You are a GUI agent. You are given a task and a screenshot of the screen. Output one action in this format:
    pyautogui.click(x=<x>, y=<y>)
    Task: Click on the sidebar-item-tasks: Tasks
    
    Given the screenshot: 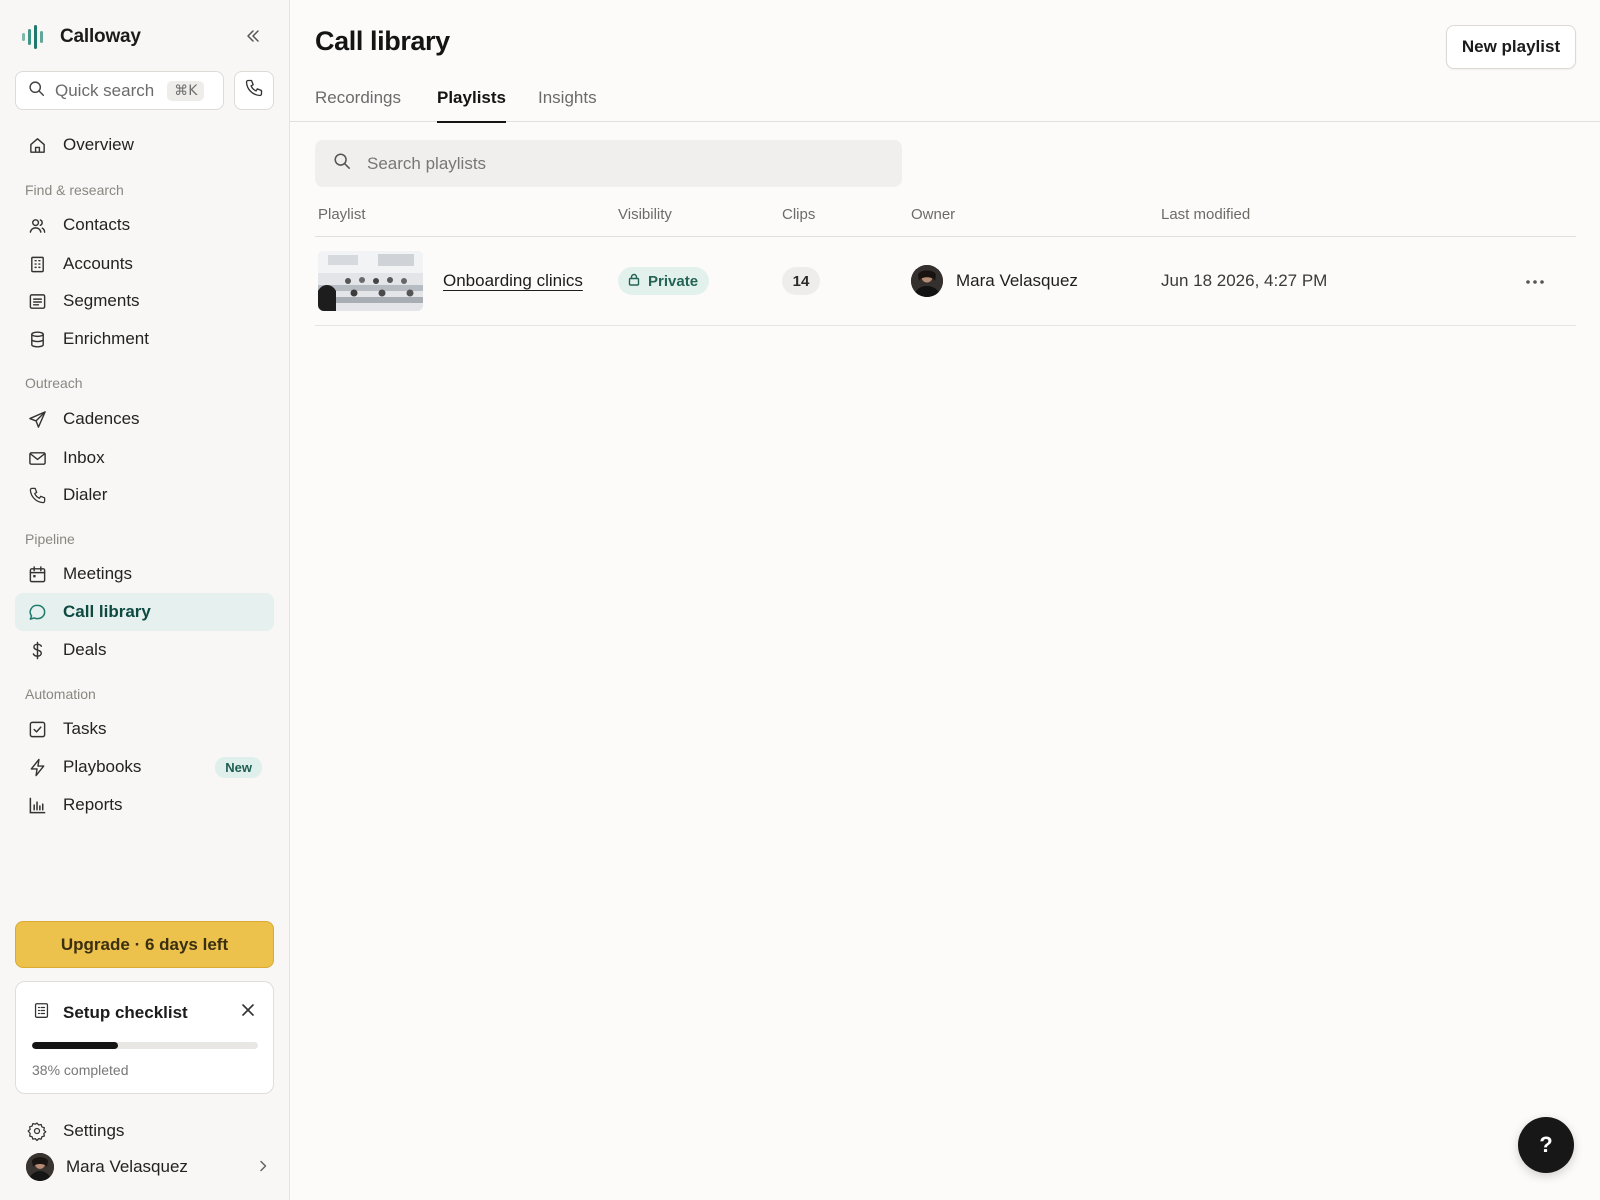 What is the action you would take?
    pyautogui.click(x=144, y=729)
    